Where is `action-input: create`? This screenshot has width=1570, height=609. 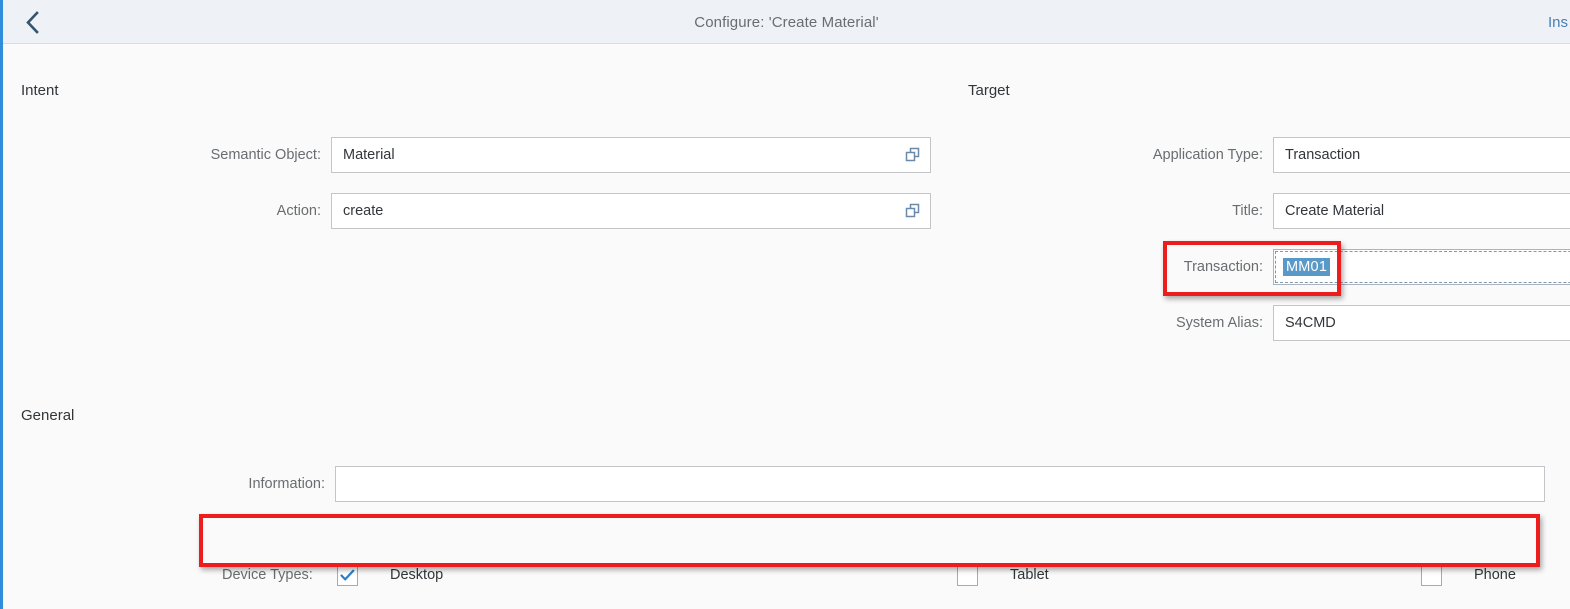 action-input: create is located at coordinates (631, 211).